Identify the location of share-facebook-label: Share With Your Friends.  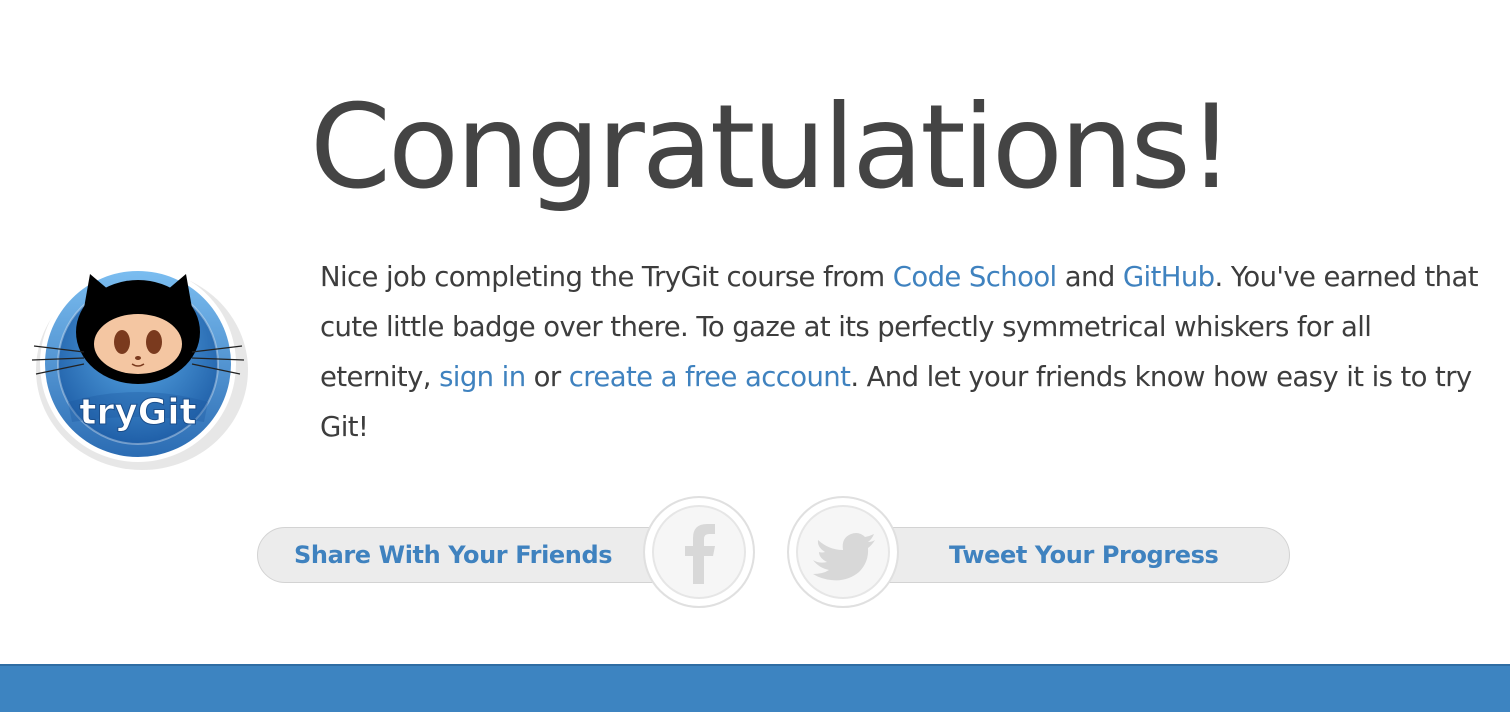
(453, 555).